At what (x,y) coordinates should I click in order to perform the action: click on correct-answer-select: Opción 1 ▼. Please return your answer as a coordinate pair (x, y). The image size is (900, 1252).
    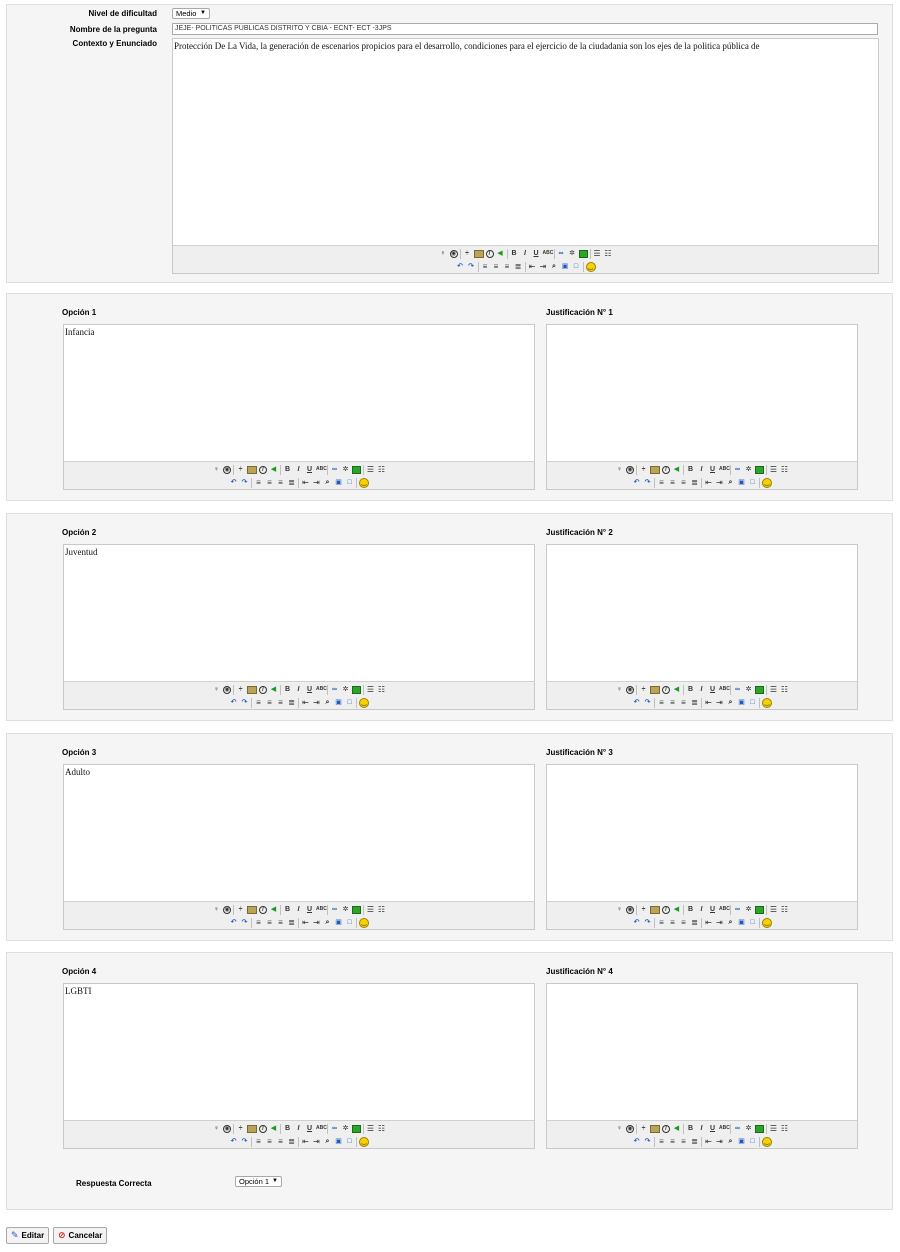
    Looking at the image, I should click on (258, 1181).